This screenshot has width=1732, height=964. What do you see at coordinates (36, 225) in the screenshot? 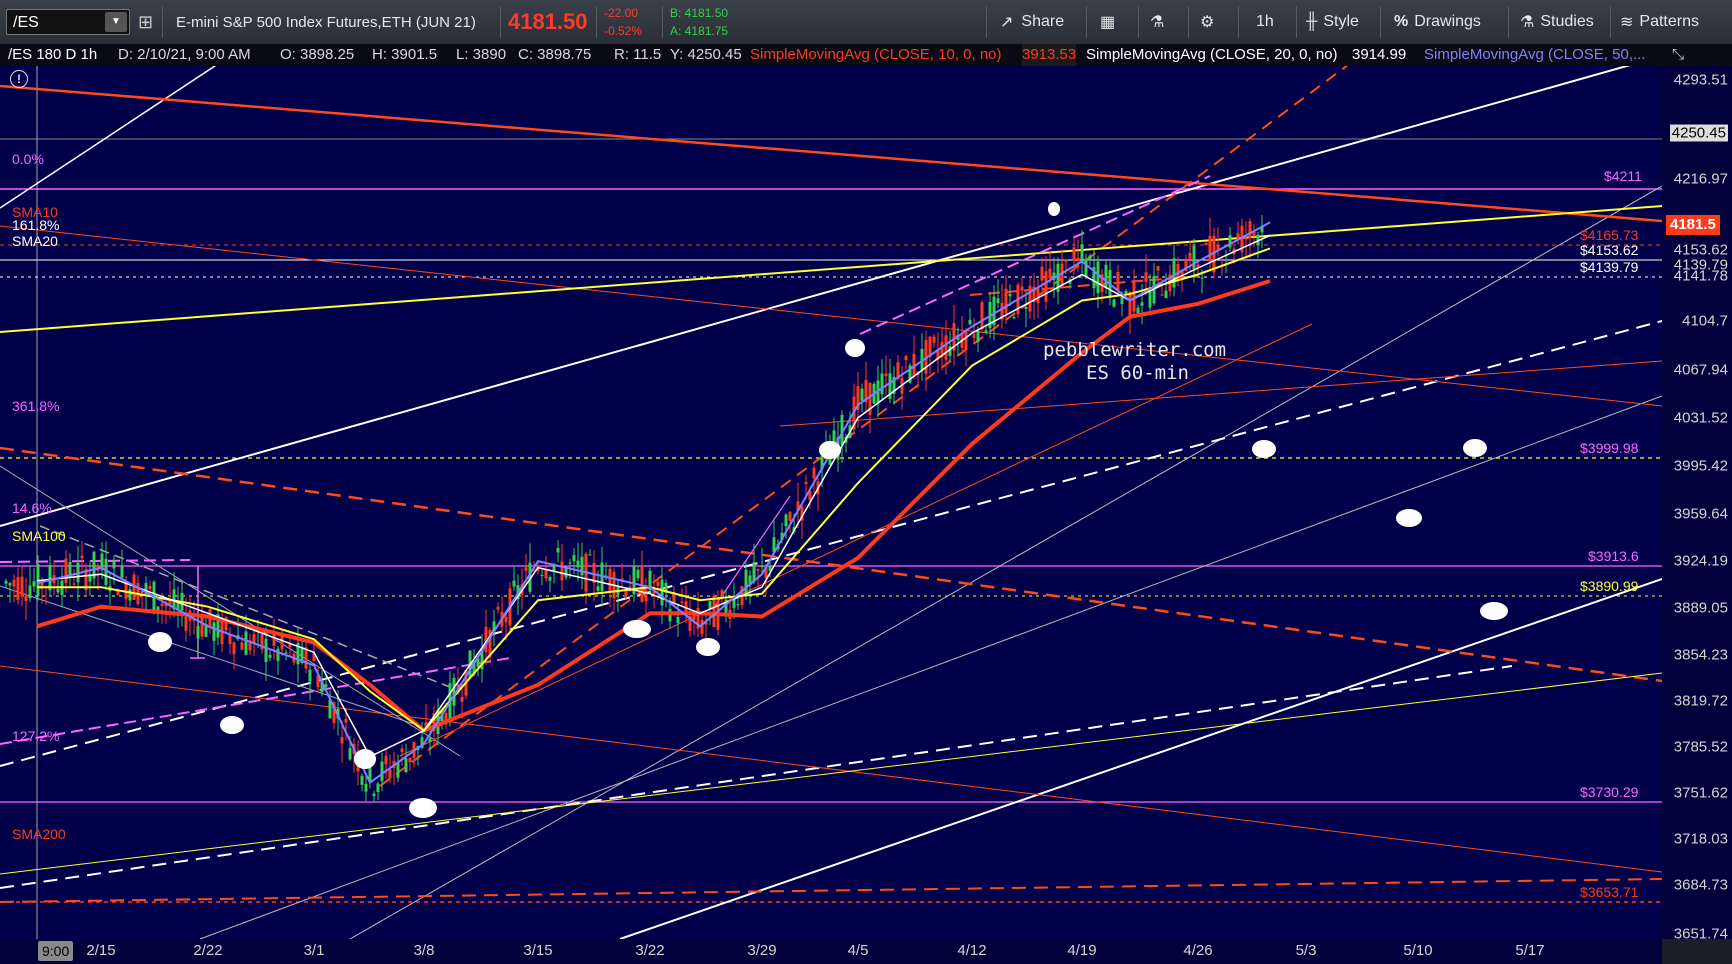
I see `fib-161-label: 161.8%` at bounding box center [36, 225].